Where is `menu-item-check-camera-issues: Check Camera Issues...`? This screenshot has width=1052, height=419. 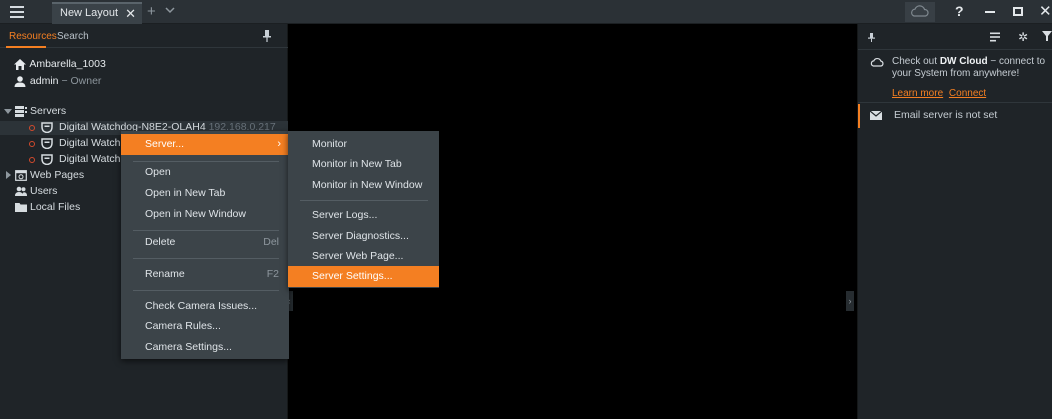 menu-item-check-camera-issues: Check Camera Issues... is located at coordinates (205, 306).